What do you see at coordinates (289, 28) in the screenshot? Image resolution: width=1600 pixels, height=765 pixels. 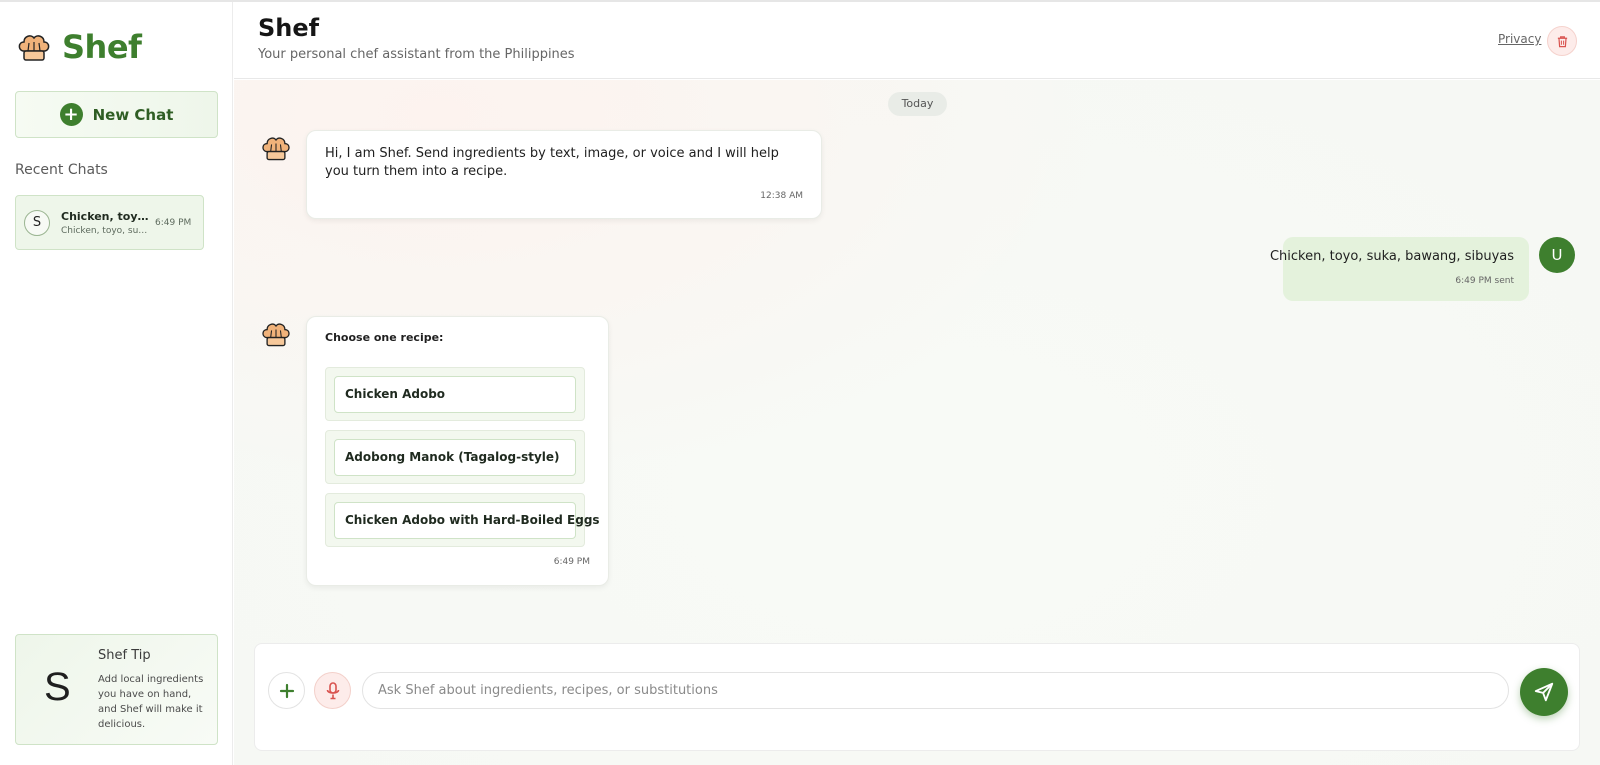 I see `page-title: Shef` at bounding box center [289, 28].